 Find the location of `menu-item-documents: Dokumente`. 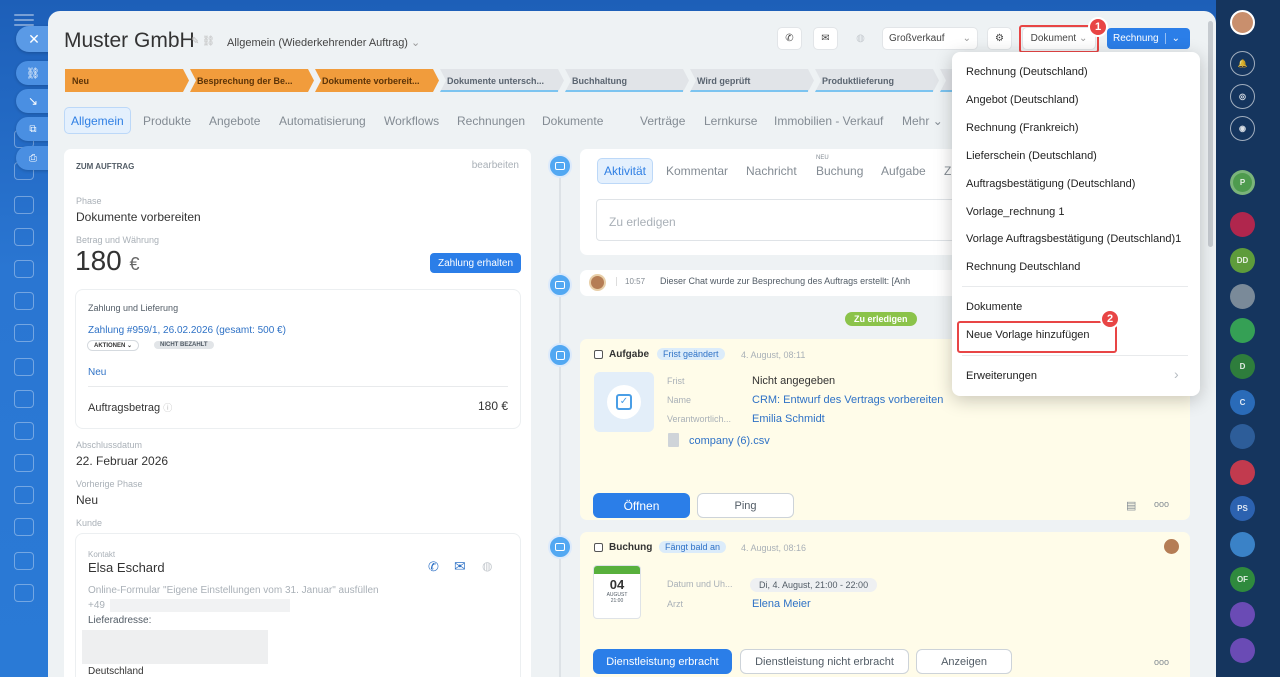

menu-item-documents: Dokumente is located at coordinates (994, 307).